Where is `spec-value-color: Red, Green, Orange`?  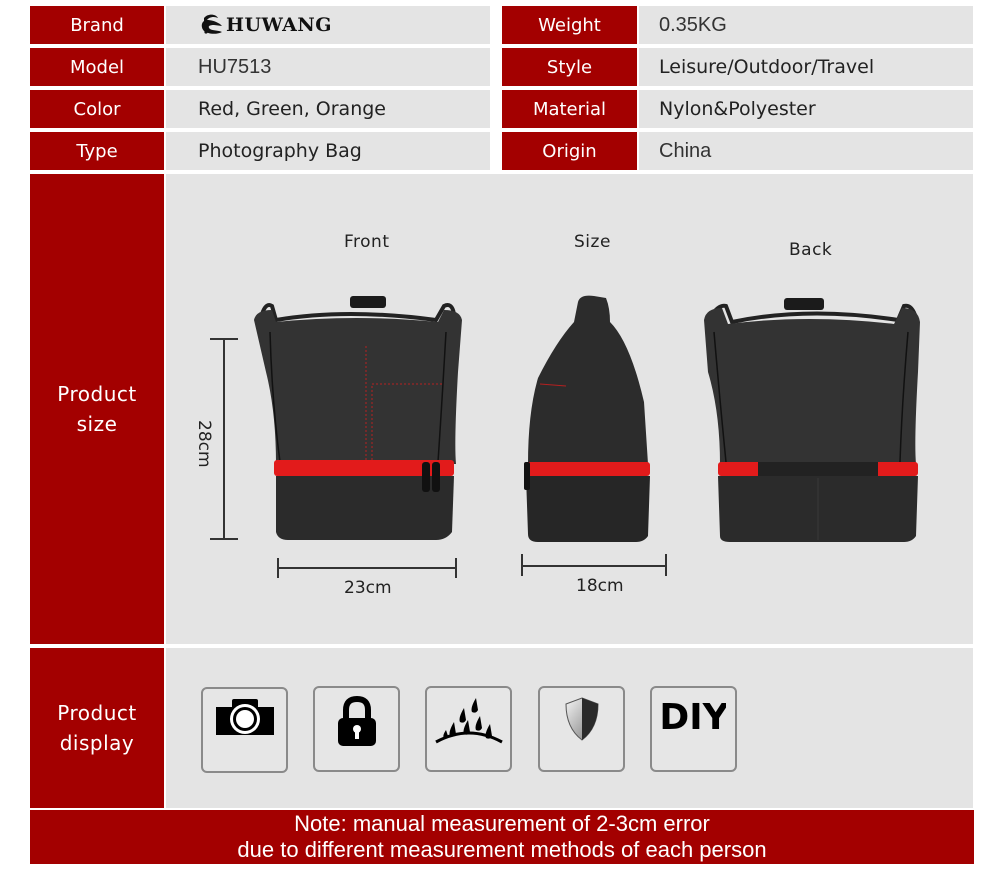
spec-value-color: Red, Green, Orange is located at coordinates (328, 109).